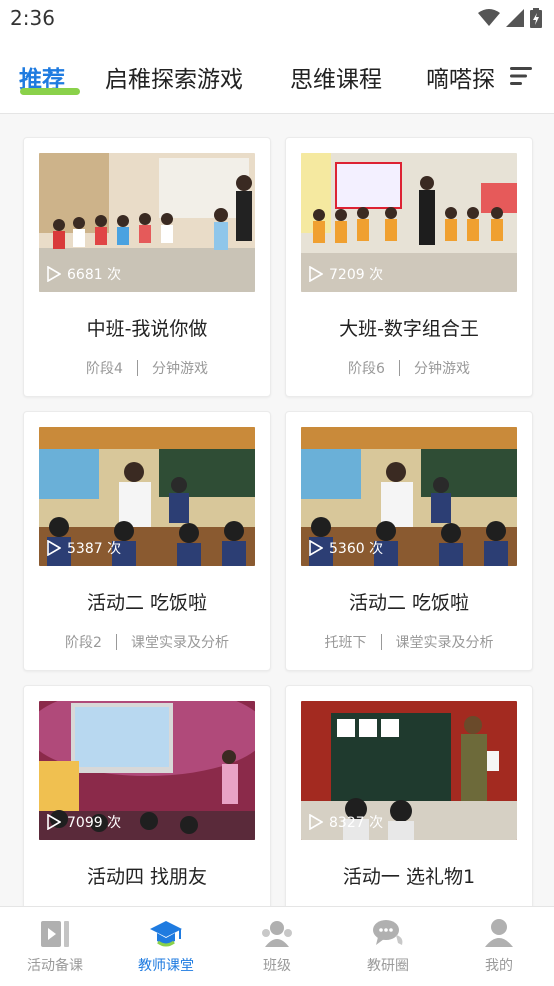 The width and height of the screenshot is (554, 986). Describe the element at coordinates (356, 275) in the screenshot. I see `play-count-text: 7209 次` at that location.